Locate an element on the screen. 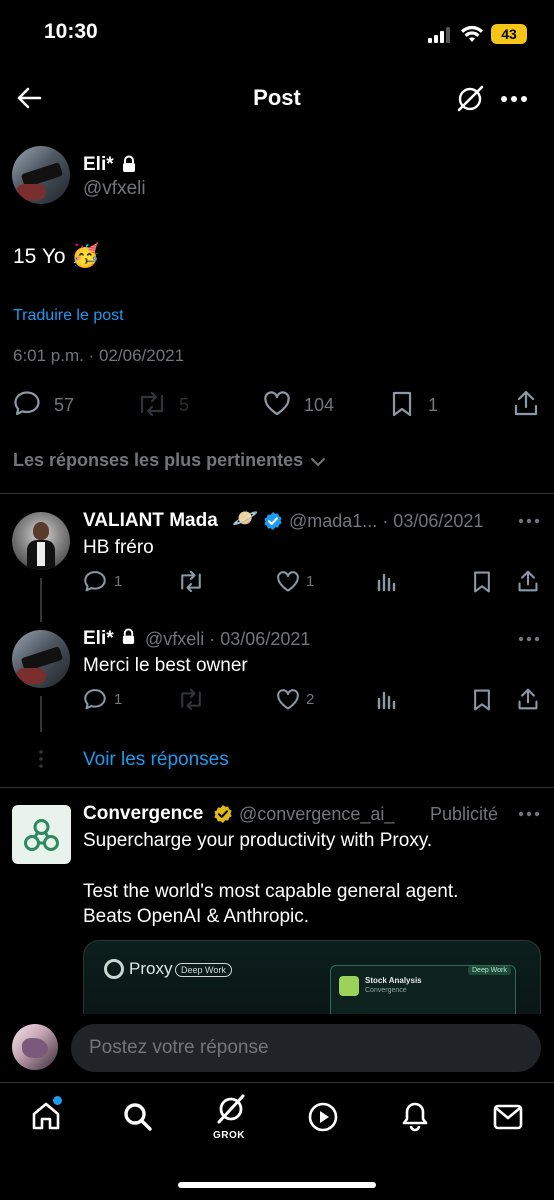  replies-sort-dropdown: Les réponses les plus pertinentes is located at coordinates (169, 460).